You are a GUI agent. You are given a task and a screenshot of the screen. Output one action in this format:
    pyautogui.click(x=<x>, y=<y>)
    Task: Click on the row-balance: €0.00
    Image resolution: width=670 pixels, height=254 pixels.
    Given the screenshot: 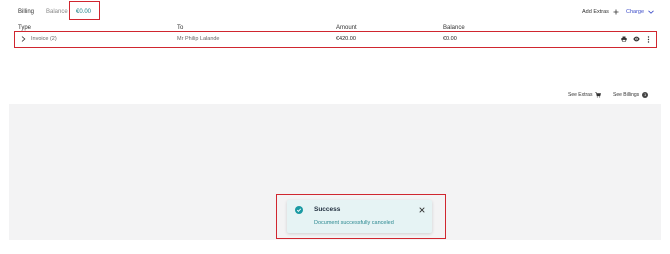 What is the action you would take?
    pyautogui.click(x=450, y=39)
    